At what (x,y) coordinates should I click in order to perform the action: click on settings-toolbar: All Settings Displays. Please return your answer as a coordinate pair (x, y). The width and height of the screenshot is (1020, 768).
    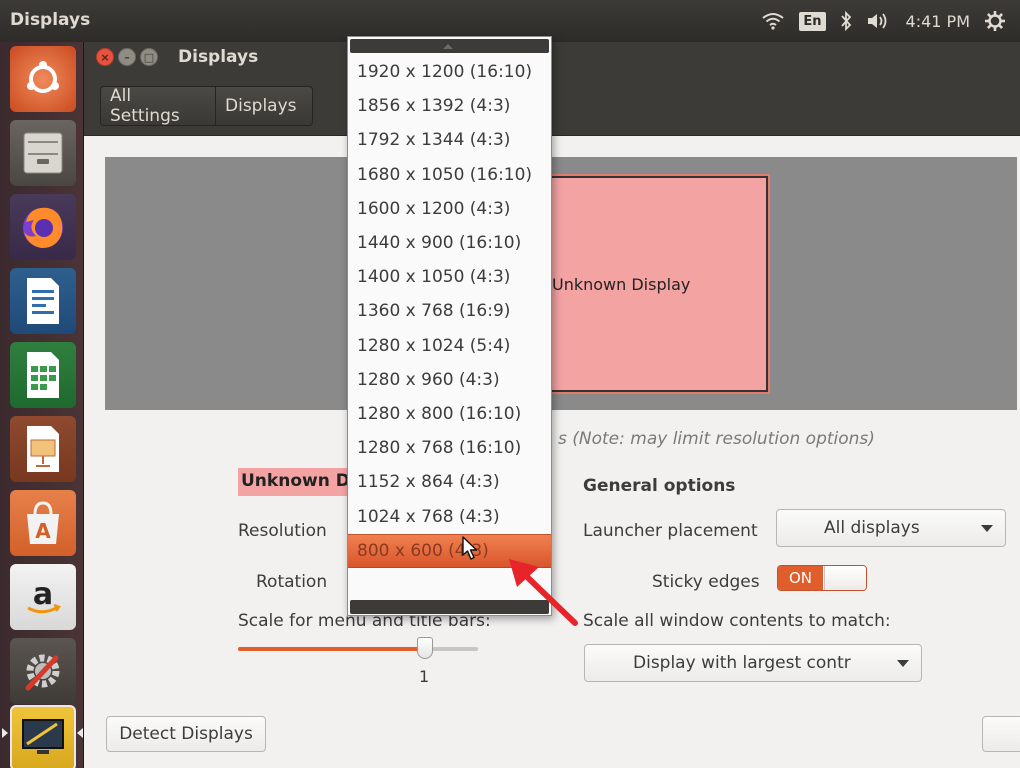
    Looking at the image, I should click on (552, 106).